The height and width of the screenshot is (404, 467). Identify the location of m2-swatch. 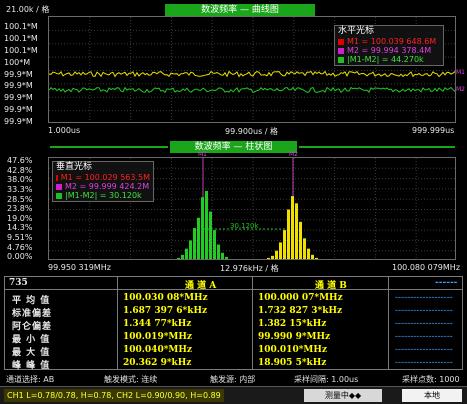
(341, 50).